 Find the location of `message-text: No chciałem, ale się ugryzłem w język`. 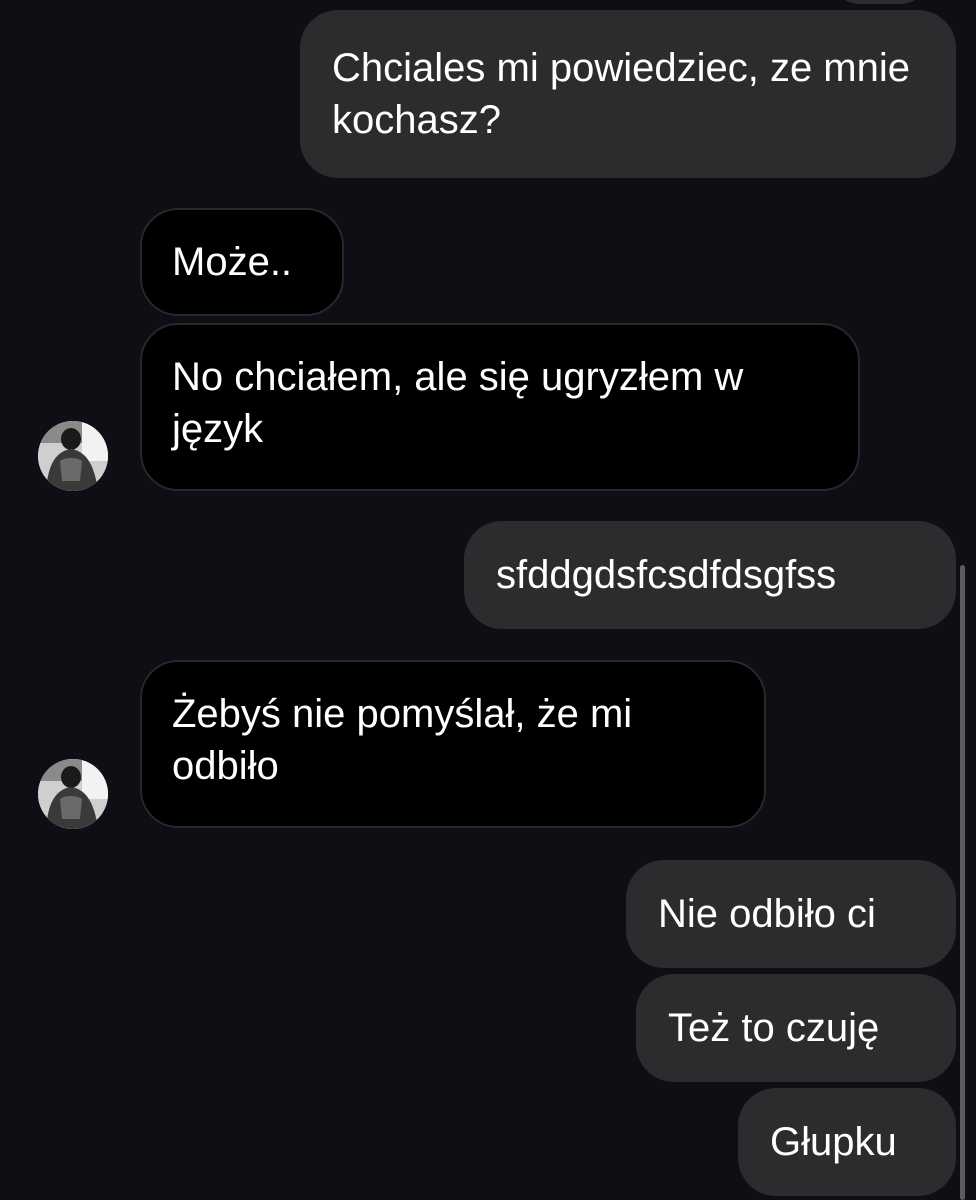

message-text: No chciałem, ale się ugryzłem w język is located at coordinates (458, 403).